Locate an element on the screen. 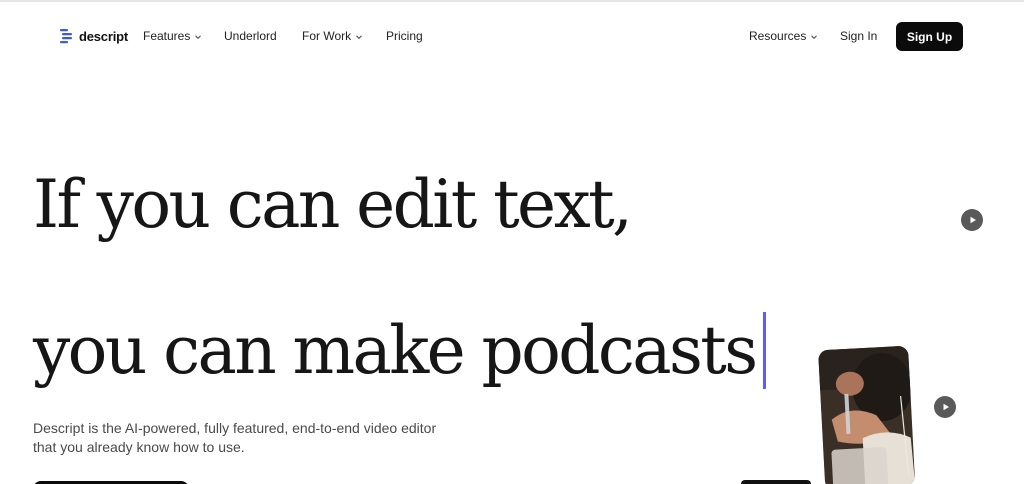 This screenshot has height=484, width=1024. video-thumbnail is located at coordinates (867, 414).